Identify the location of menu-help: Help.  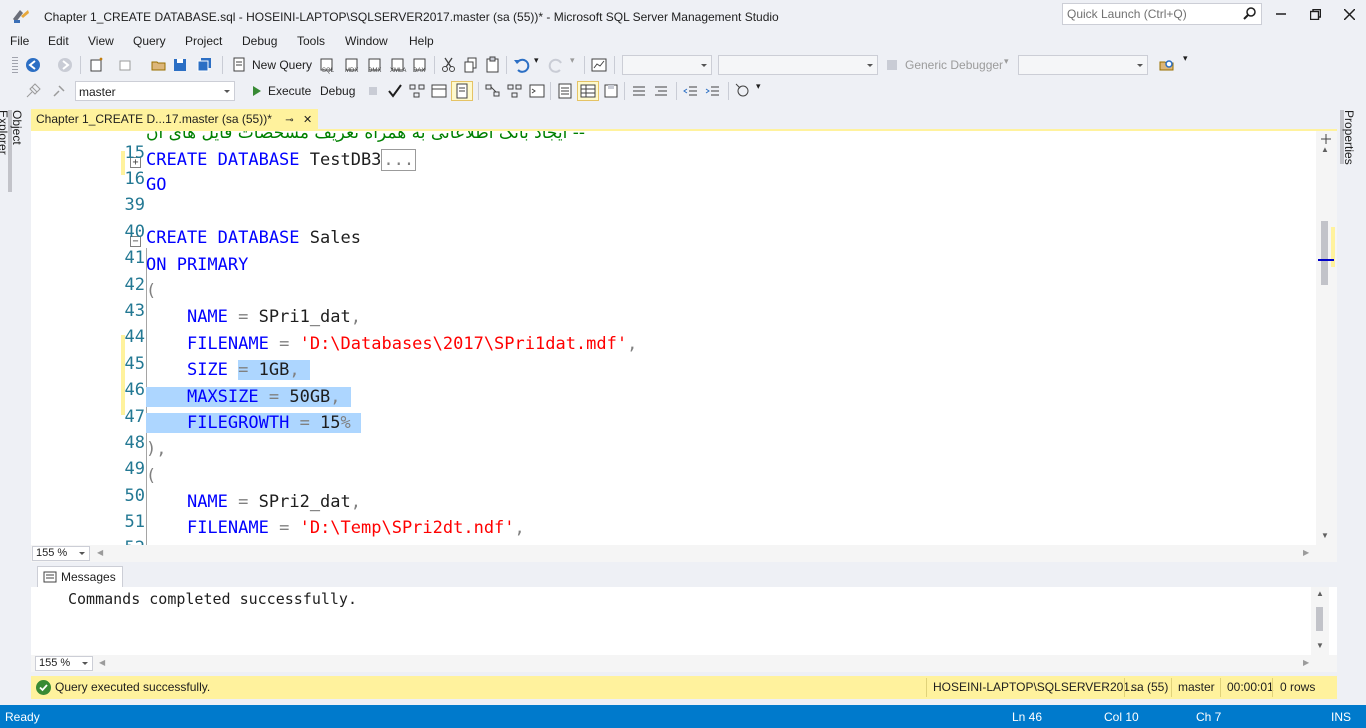
(421, 41).